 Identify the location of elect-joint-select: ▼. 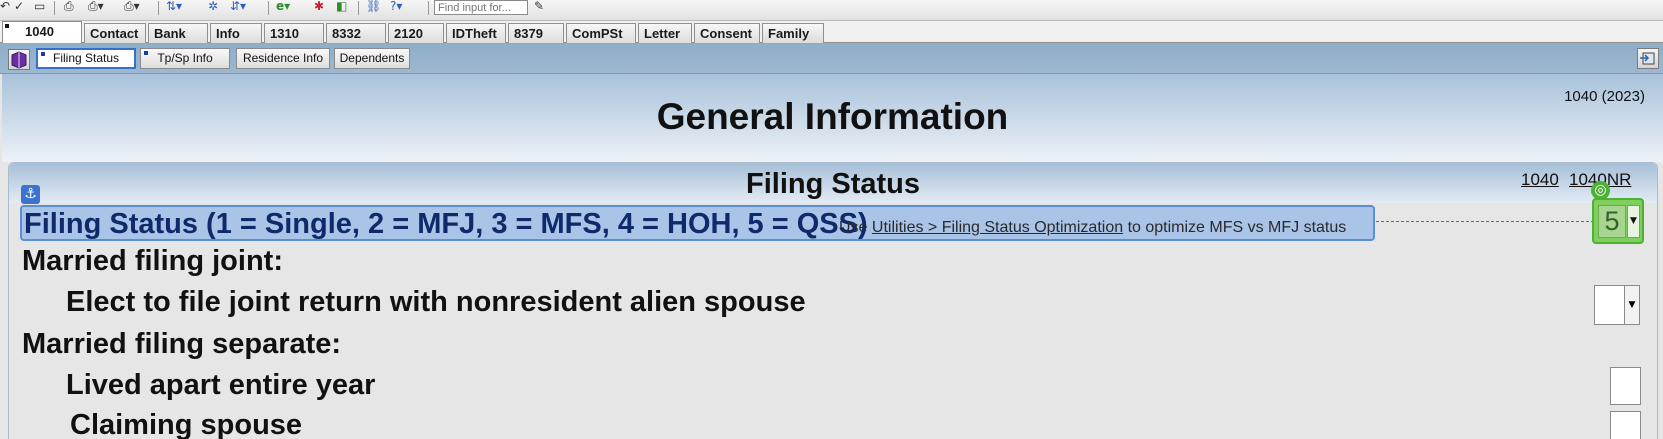
(1617, 305).